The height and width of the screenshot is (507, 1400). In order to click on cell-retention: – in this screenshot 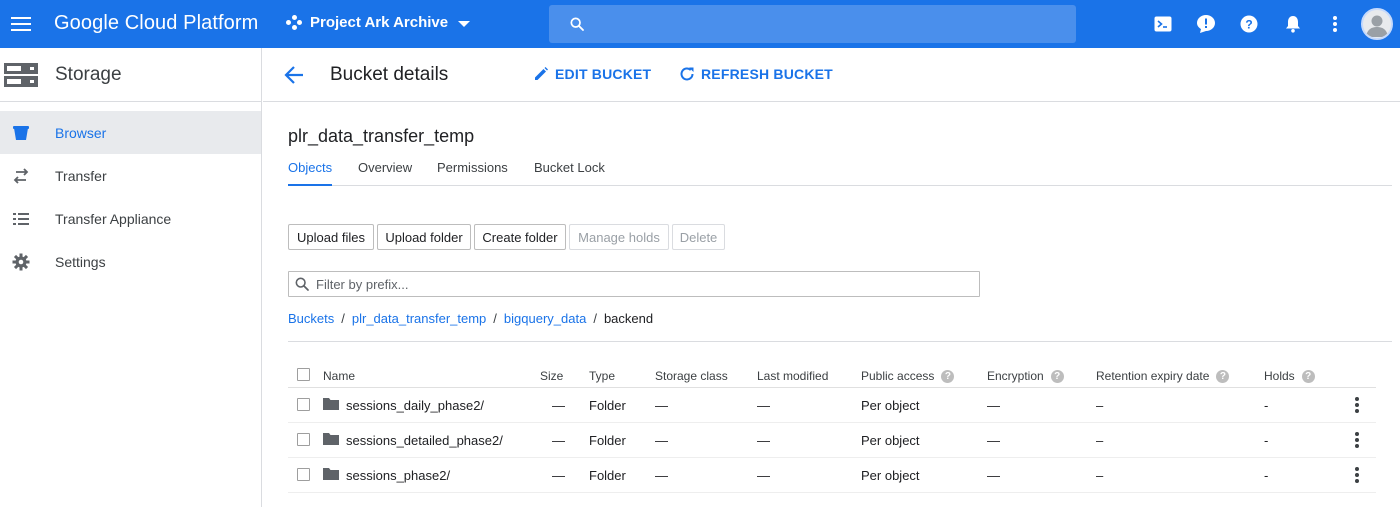, I will do `click(1100, 475)`.